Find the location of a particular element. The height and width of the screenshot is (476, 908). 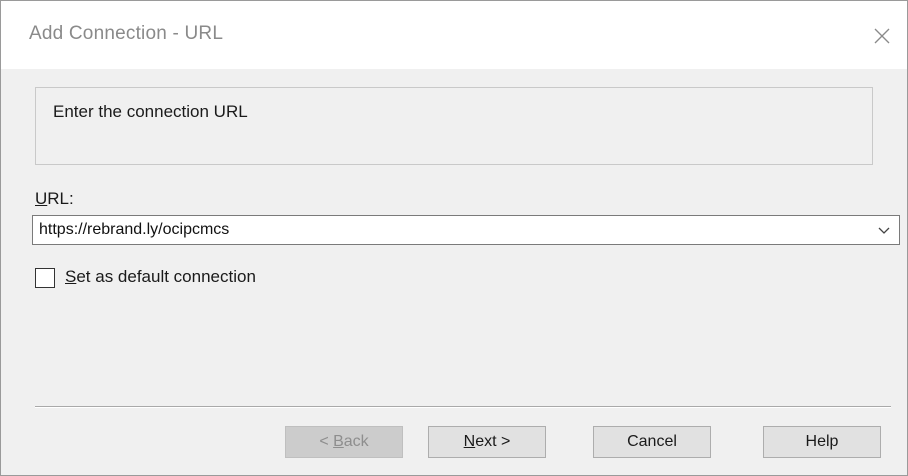

back-button: < Back is located at coordinates (344, 442).